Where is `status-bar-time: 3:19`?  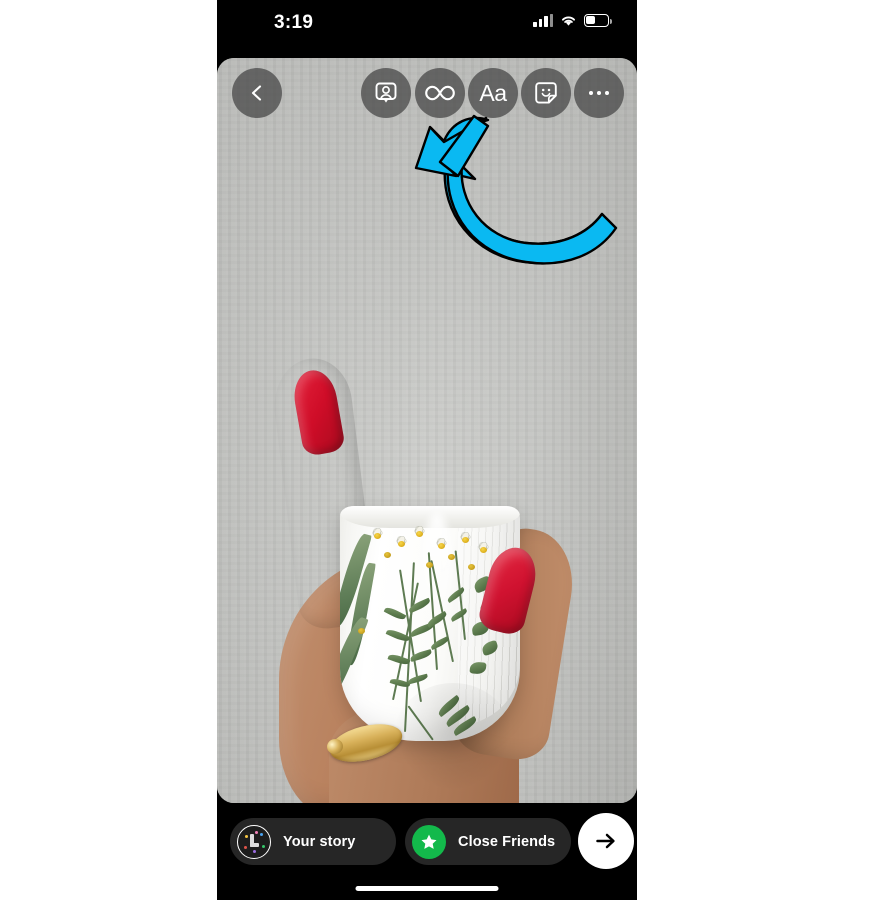 status-bar-time: 3:19 is located at coordinates (294, 22).